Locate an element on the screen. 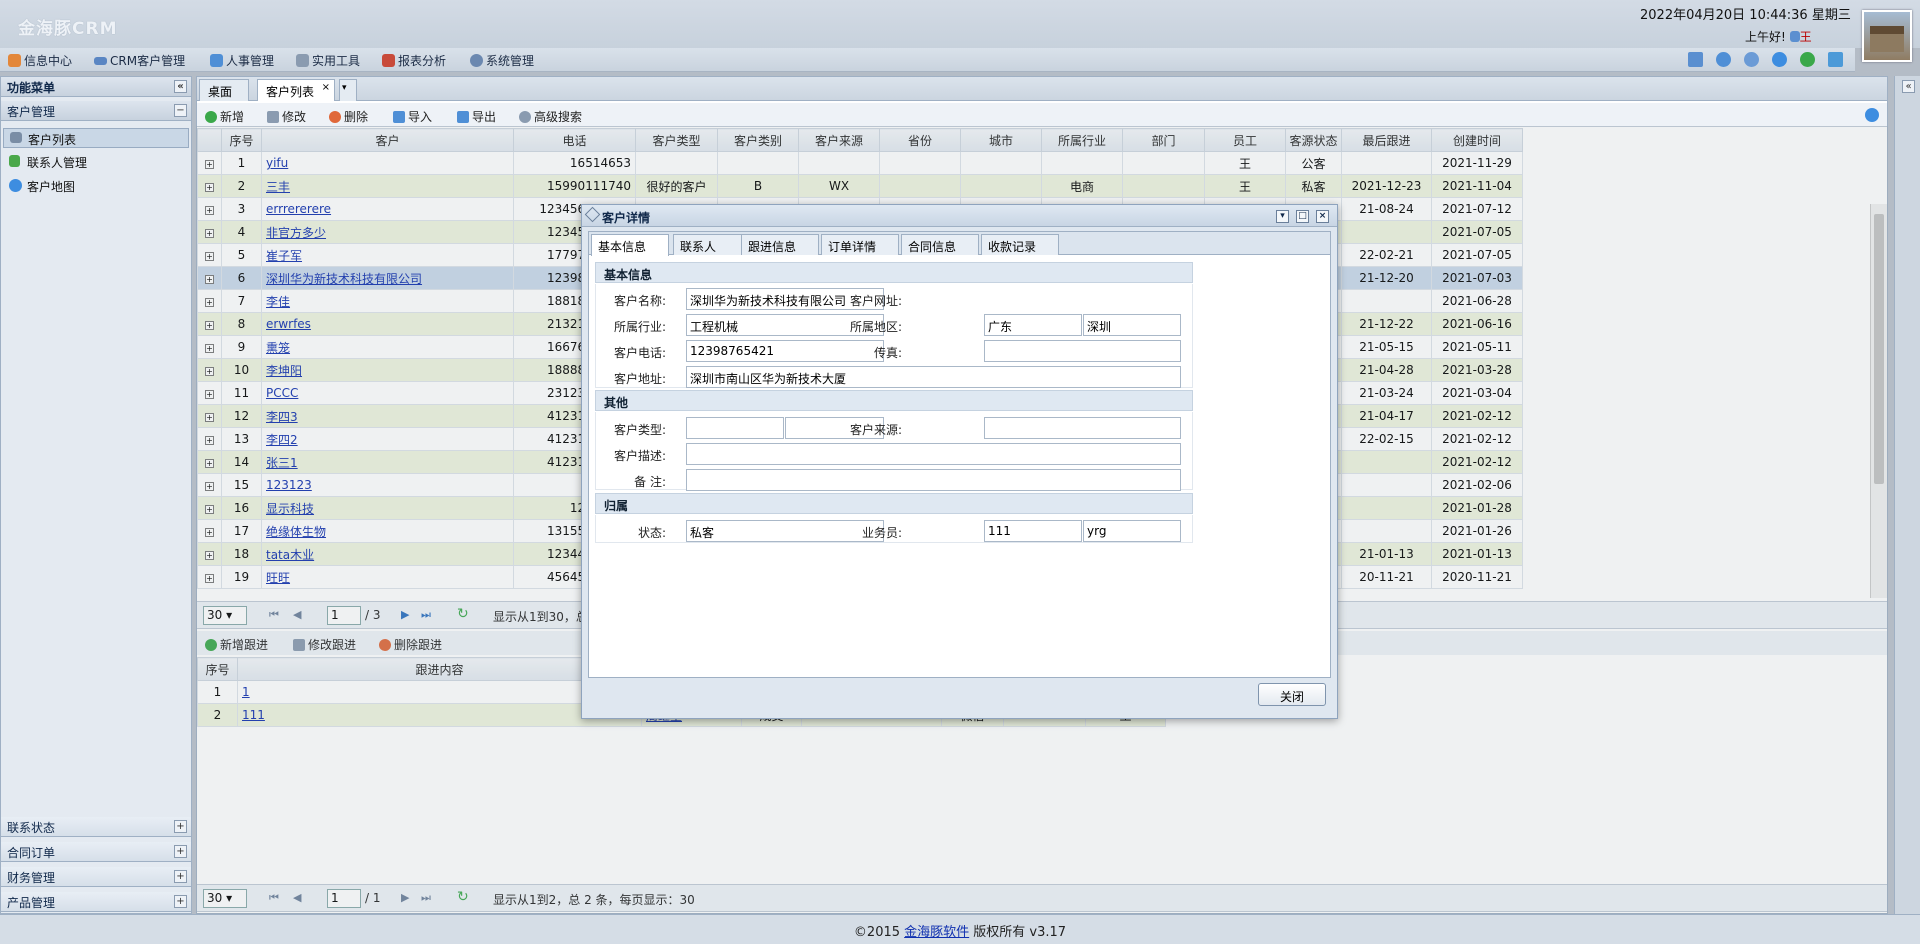  home-icon is located at coordinates (16, 137).